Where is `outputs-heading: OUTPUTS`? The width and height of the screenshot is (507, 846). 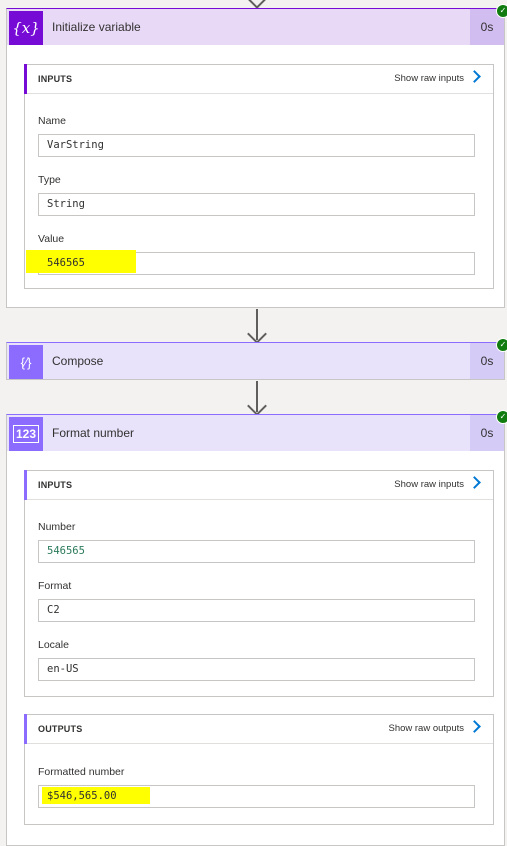
outputs-heading: OUTPUTS is located at coordinates (60, 729).